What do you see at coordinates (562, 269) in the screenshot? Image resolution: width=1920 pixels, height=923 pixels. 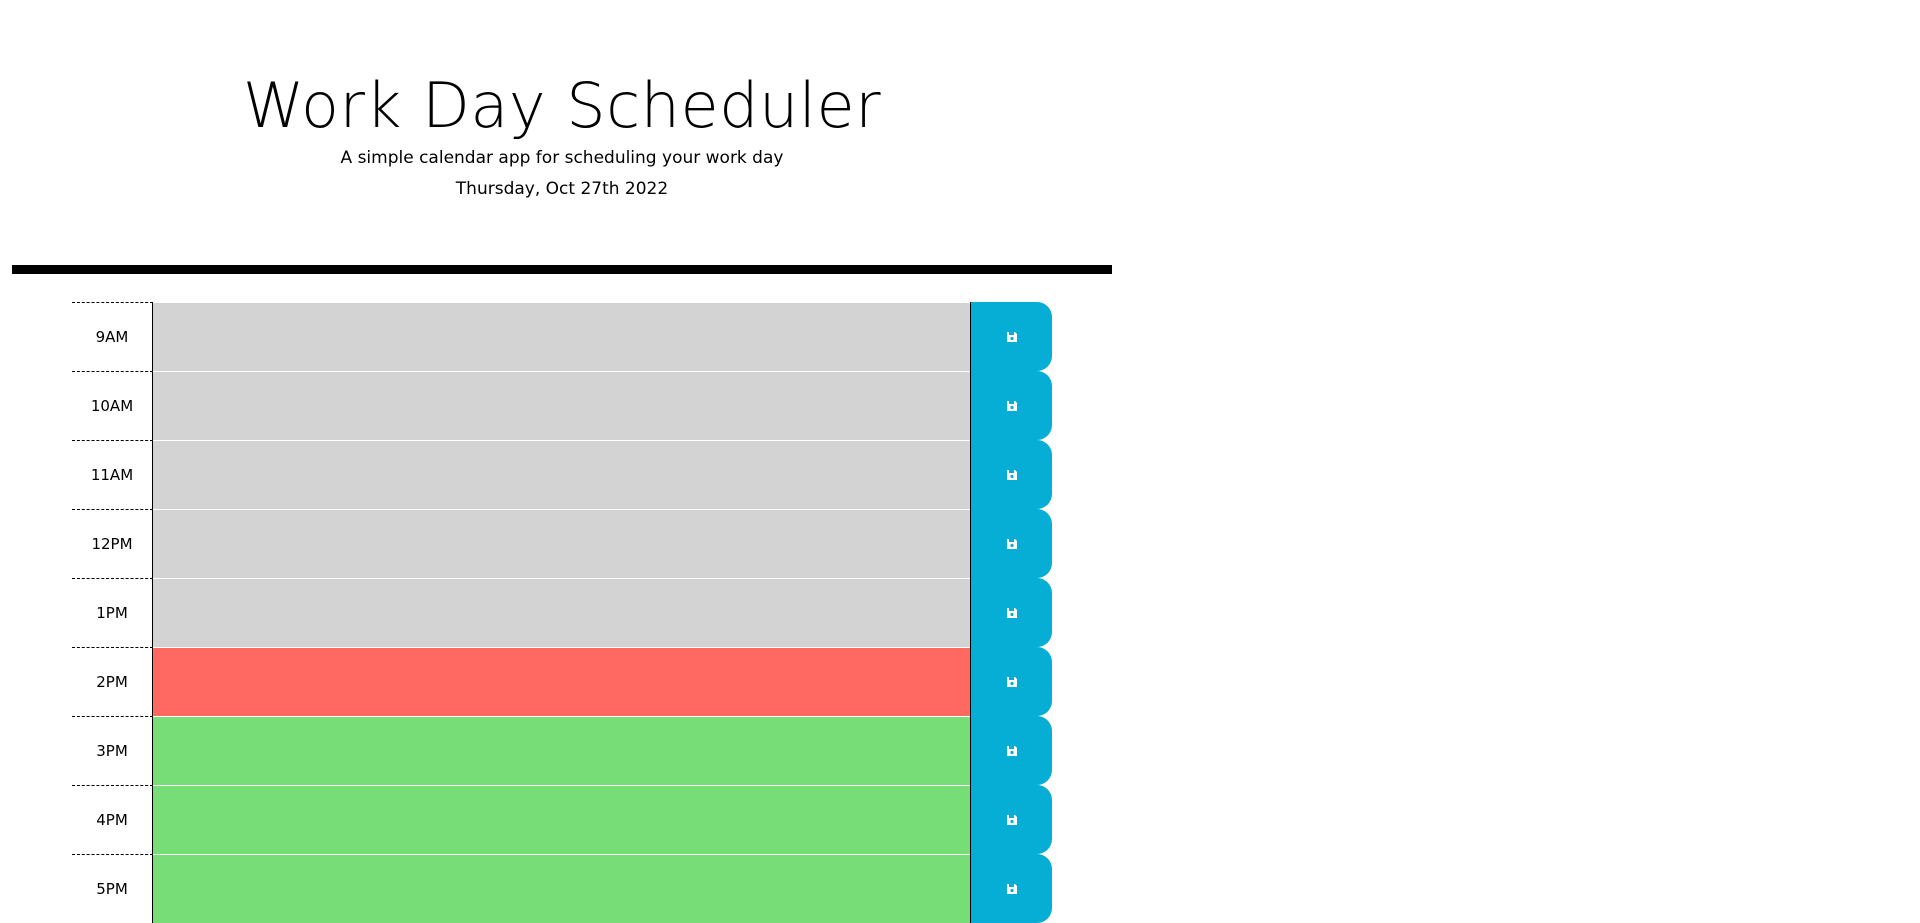 I see `header-divider` at bounding box center [562, 269].